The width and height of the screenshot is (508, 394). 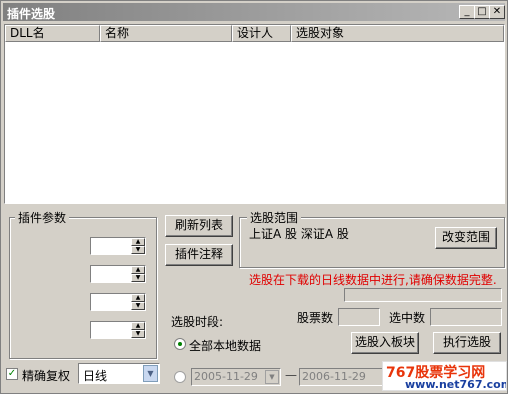 What do you see at coordinates (315, 318) in the screenshot?
I see `stock-count-label: 股票数` at bounding box center [315, 318].